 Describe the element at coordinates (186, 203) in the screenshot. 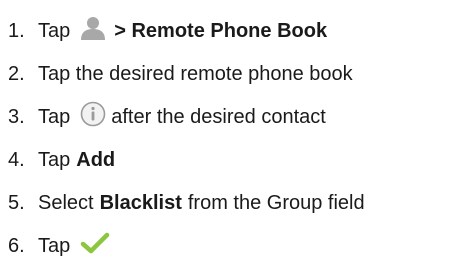

I see `step-5: 5. Select Blacklist from the Group field` at that location.